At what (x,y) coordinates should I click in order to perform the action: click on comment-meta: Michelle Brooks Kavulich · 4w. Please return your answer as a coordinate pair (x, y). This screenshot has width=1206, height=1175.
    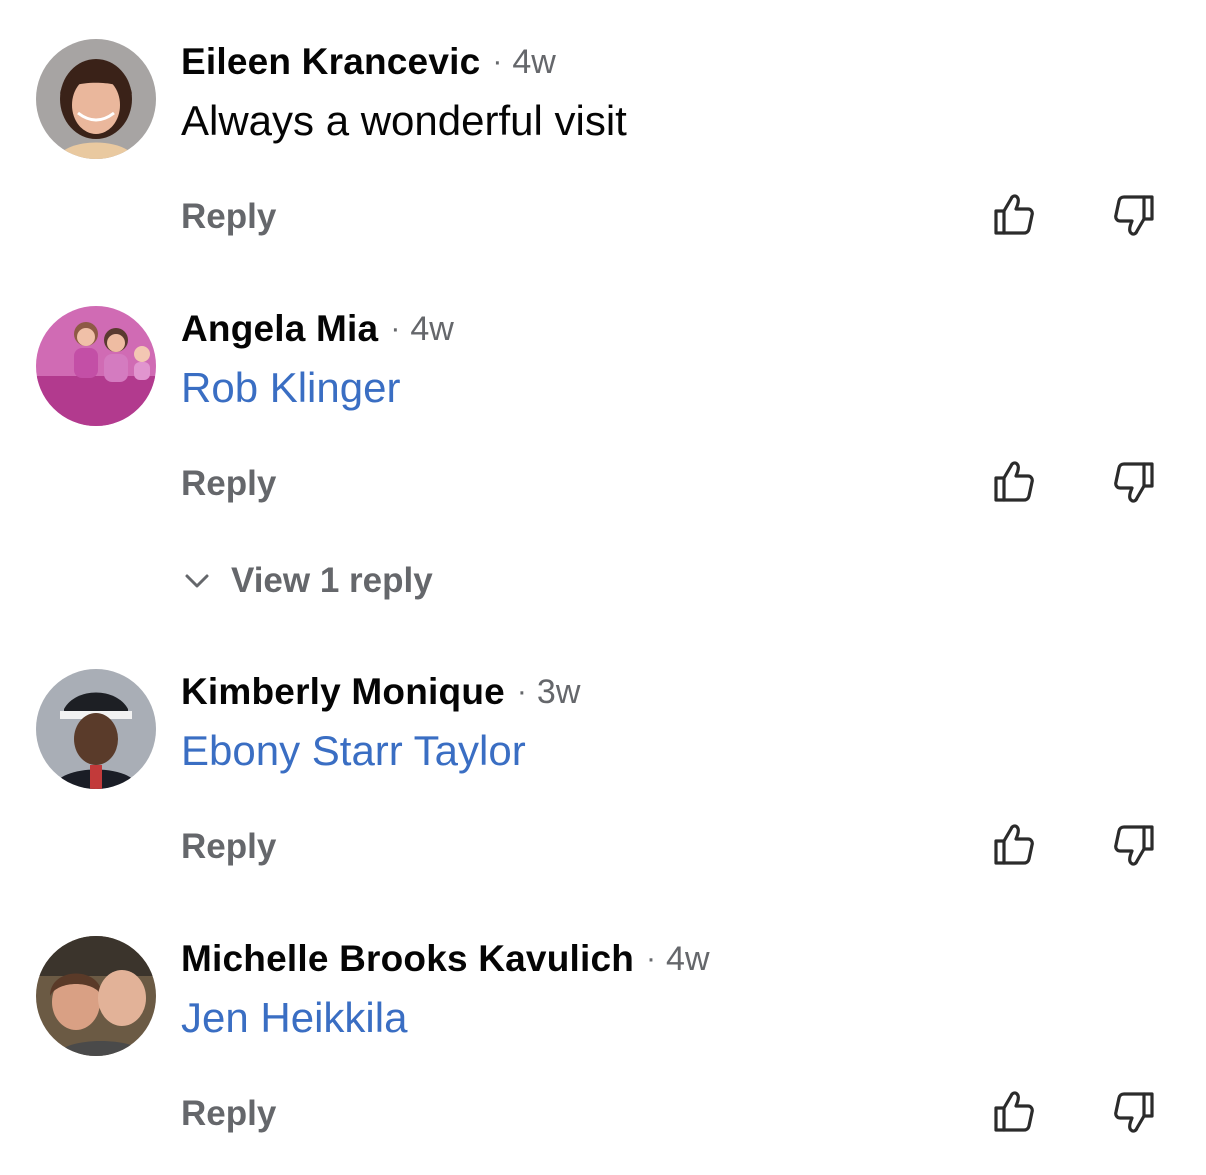
    Looking at the image, I should click on (445, 959).